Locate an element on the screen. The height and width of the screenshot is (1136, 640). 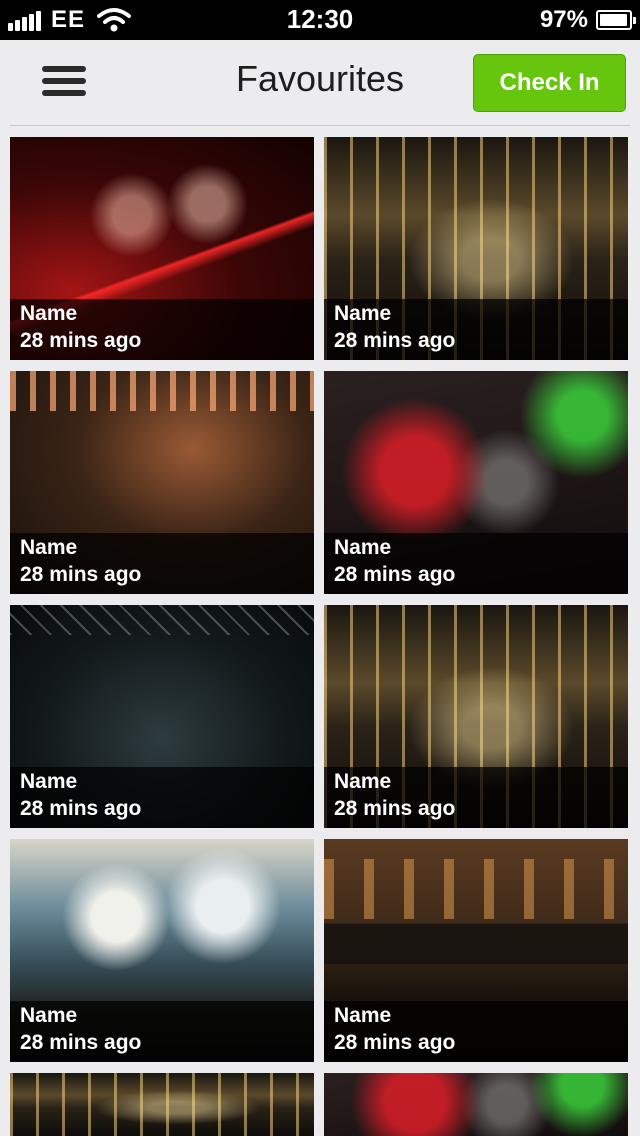
header-divider is located at coordinates (320, 125).